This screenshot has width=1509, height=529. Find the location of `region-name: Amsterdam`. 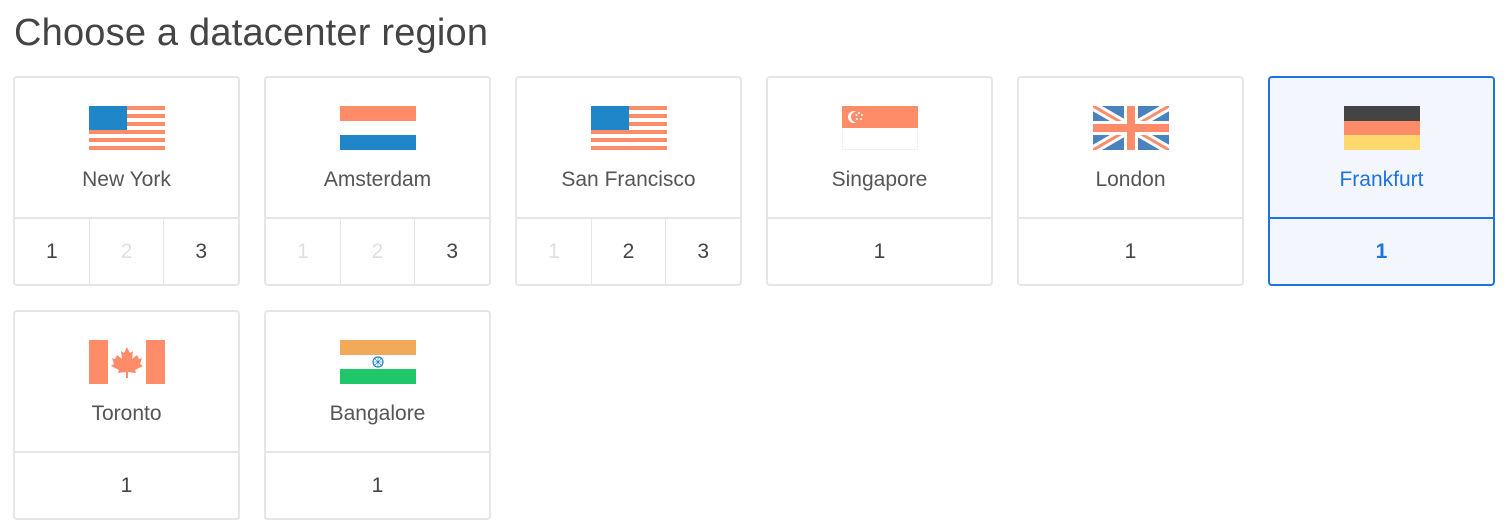

region-name: Amsterdam is located at coordinates (377, 179).